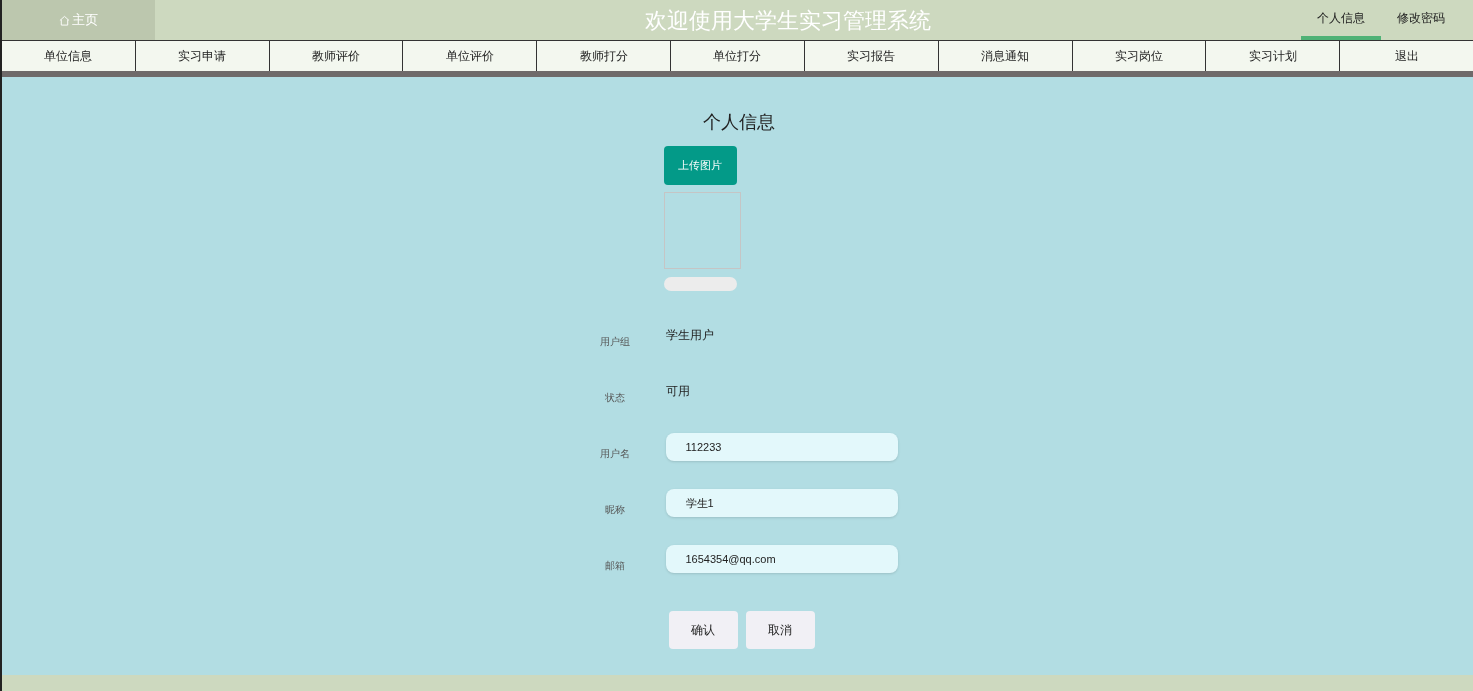  Describe the element at coordinates (703, 630) in the screenshot. I see `form-button: 确认` at that location.